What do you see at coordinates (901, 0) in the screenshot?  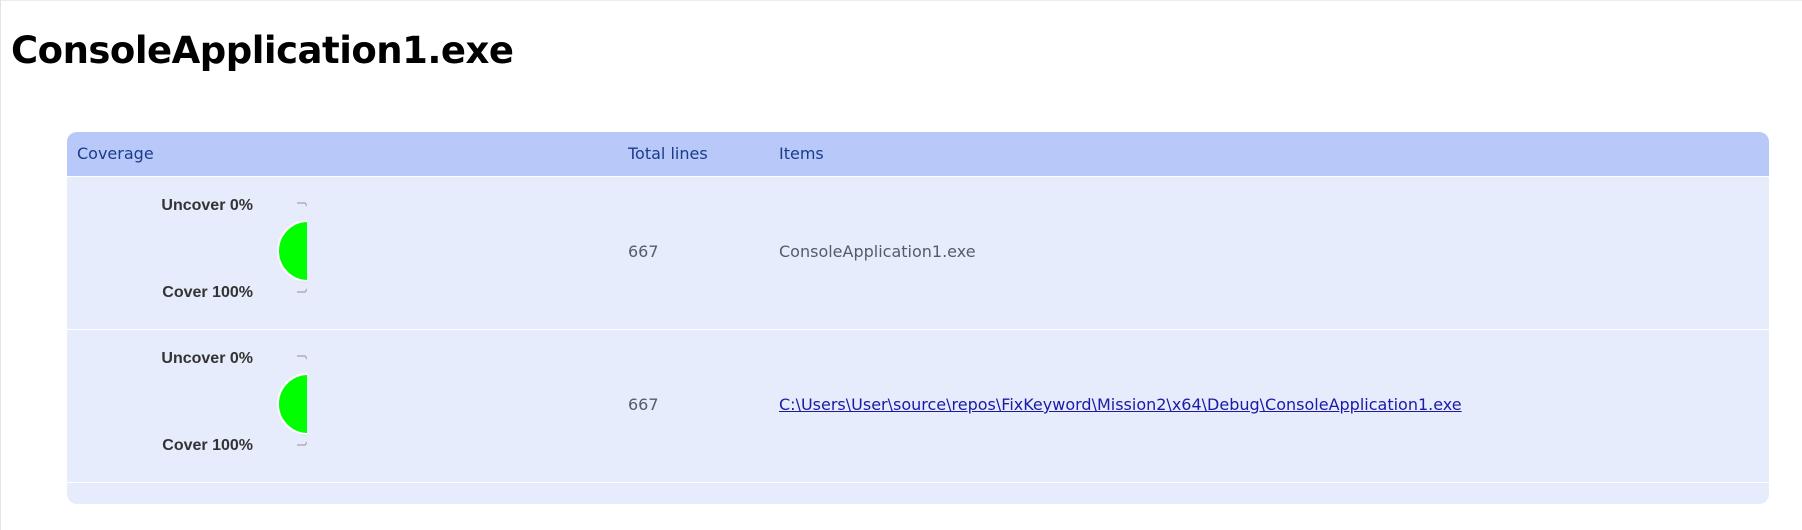 I see `top-border` at bounding box center [901, 0].